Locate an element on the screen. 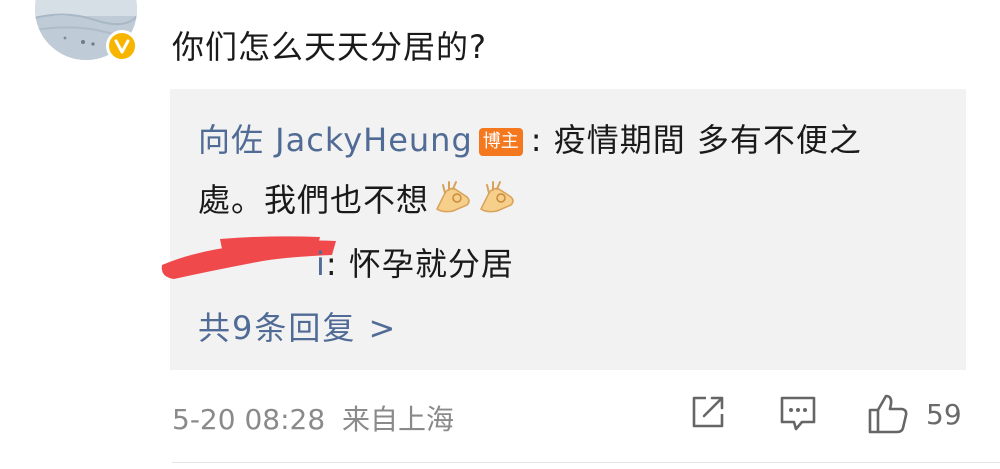 The width and height of the screenshot is (1000, 469). reply2-author-suffix: i is located at coordinates (321, 264).